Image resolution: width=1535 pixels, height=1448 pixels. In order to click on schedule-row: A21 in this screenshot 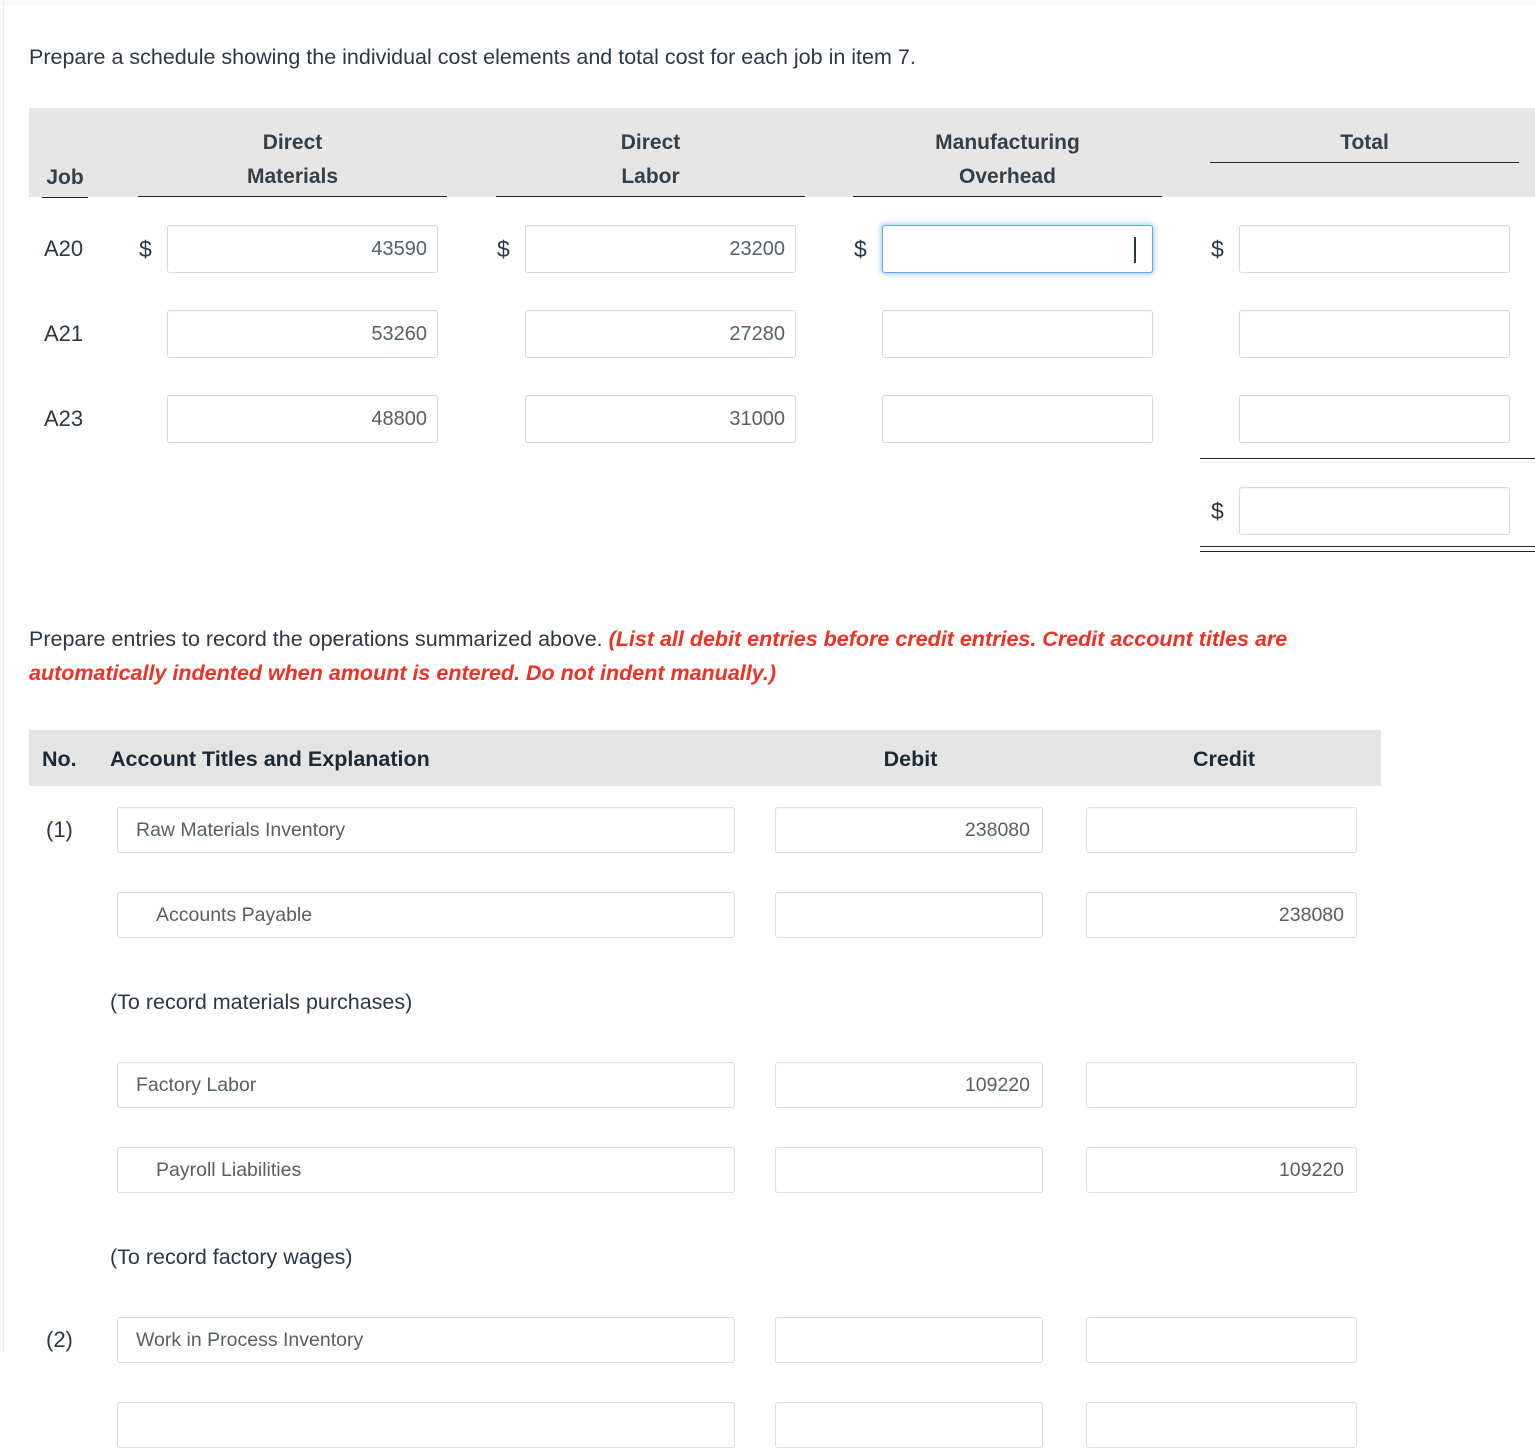, I will do `click(767, 334)`.